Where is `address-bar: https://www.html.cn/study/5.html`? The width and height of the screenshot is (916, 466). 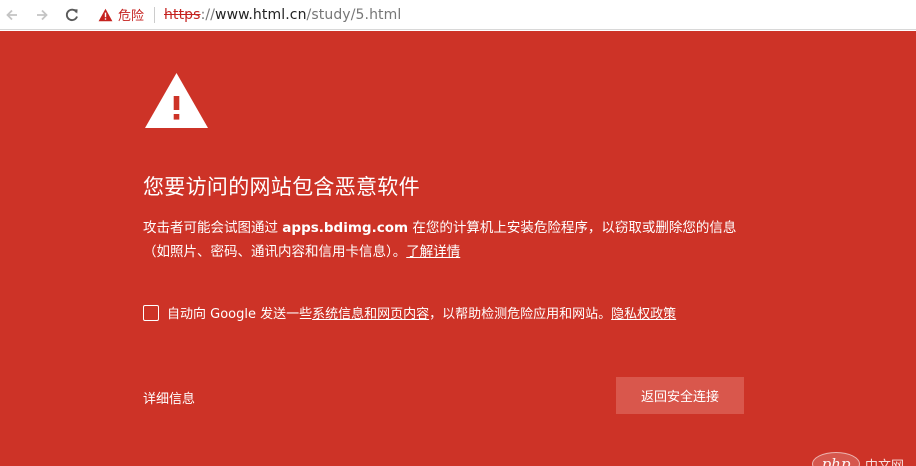 address-bar: https://www.html.cn/study/5.html is located at coordinates (282, 15).